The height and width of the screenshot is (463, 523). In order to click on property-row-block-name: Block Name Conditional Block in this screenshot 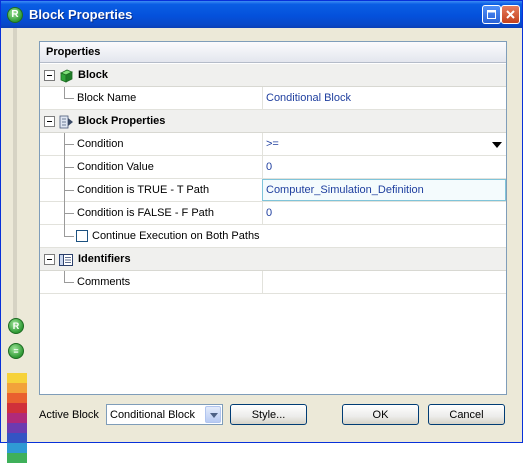, I will do `click(273, 98)`.